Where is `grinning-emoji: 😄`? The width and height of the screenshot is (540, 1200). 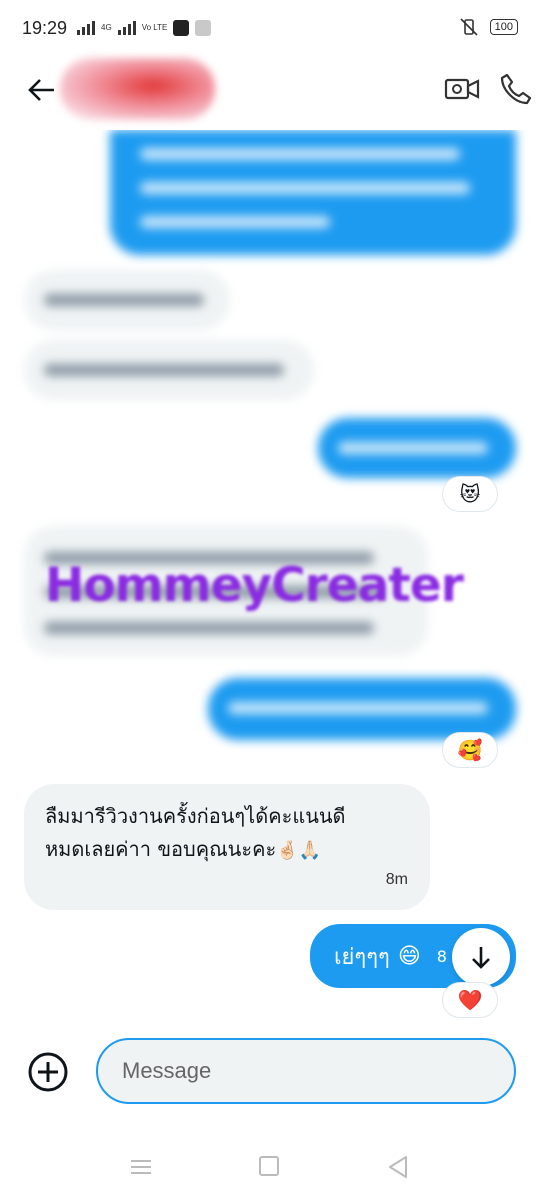
grinning-emoji: 😄 is located at coordinates (409, 956).